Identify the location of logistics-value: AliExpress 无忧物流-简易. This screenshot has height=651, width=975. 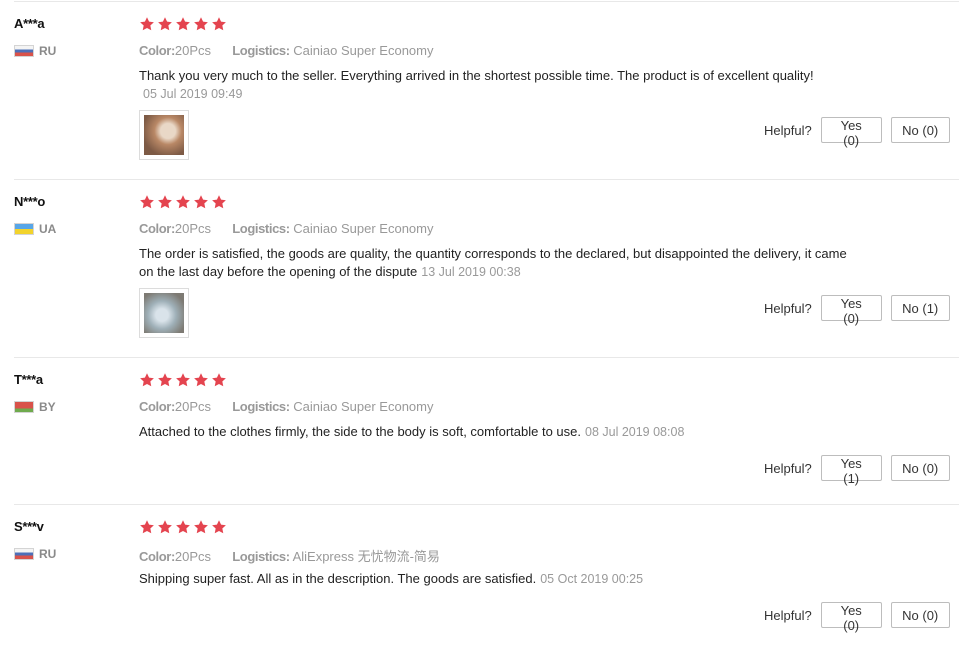
(366, 556).